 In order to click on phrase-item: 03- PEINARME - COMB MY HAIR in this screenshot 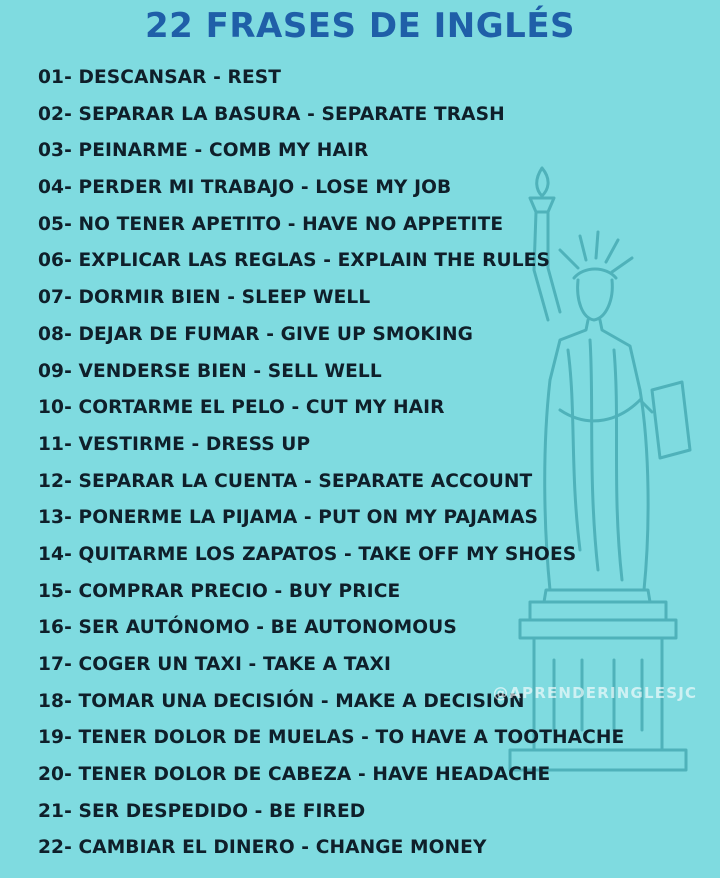, I will do `click(203, 151)`.